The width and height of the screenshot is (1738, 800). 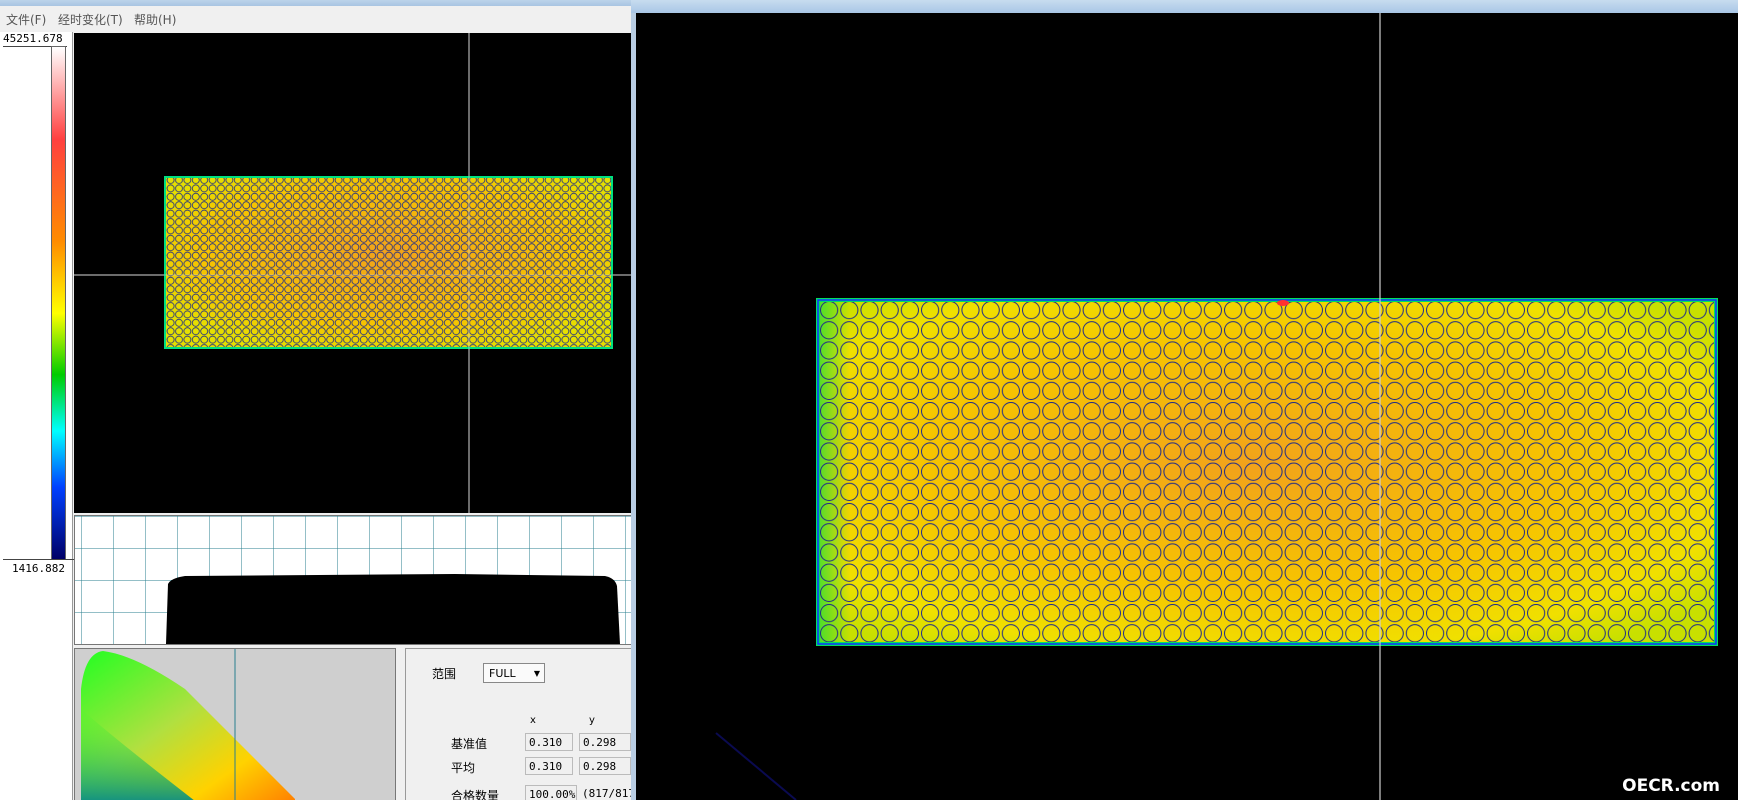 I want to click on pass-percent: 100.00%, so click(x=551, y=792).